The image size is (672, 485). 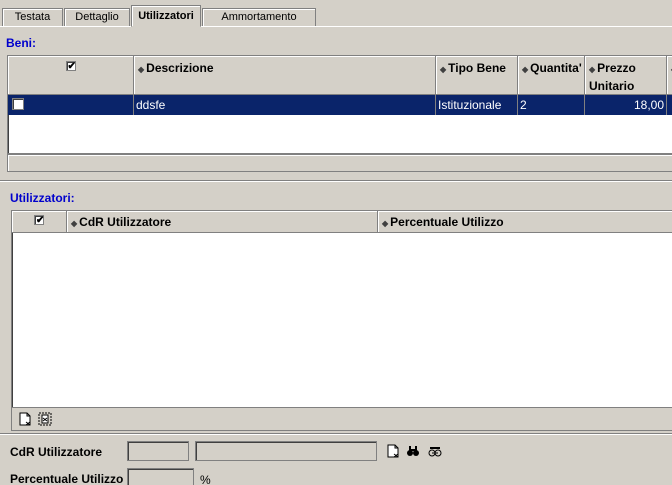 I want to click on column-label: Quantita', so click(x=556, y=68).